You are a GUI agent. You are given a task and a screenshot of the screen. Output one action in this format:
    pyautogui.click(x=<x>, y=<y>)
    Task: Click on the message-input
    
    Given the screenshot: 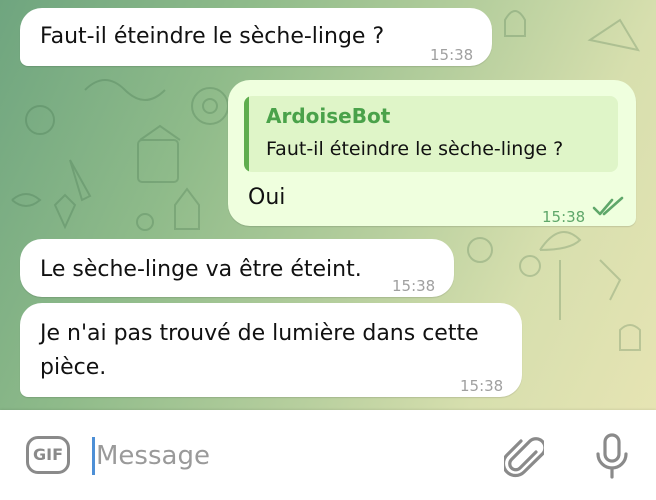 What is the action you would take?
    pyautogui.click(x=286, y=456)
    